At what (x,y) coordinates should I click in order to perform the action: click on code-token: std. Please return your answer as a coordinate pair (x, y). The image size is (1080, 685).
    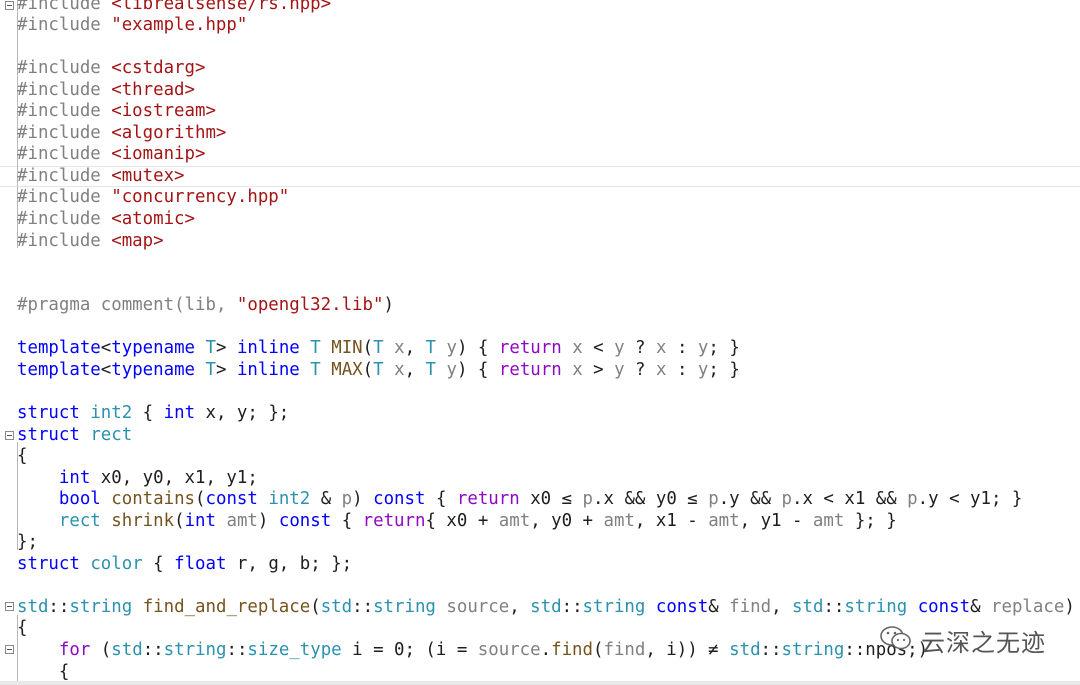
    Looking at the image, I should click on (33, 606).